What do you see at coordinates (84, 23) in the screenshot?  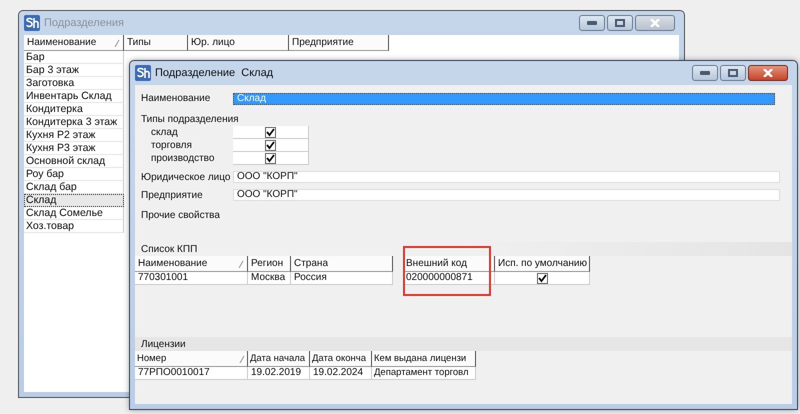 I see `window-title: Подразделения` at bounding box center [84, 23].